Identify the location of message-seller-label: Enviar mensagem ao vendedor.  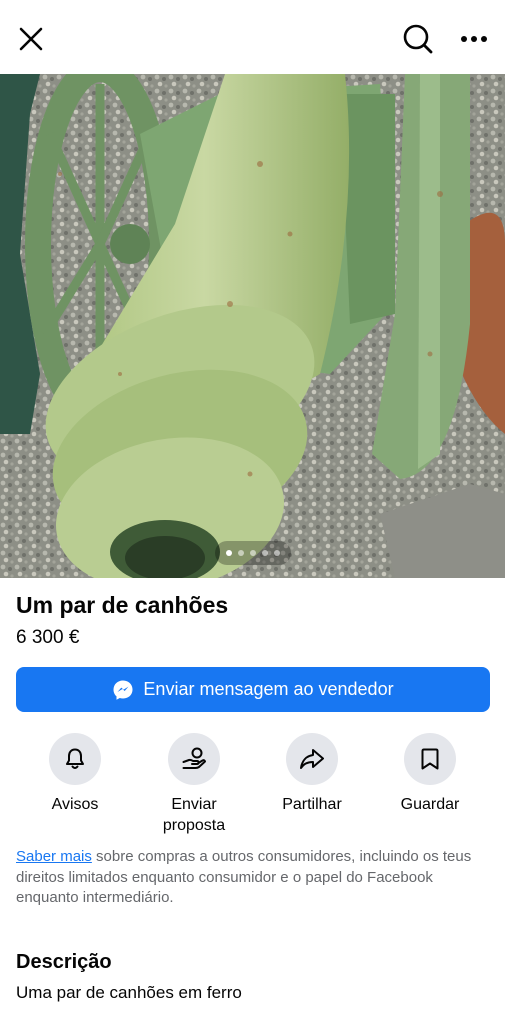
(268, 689).